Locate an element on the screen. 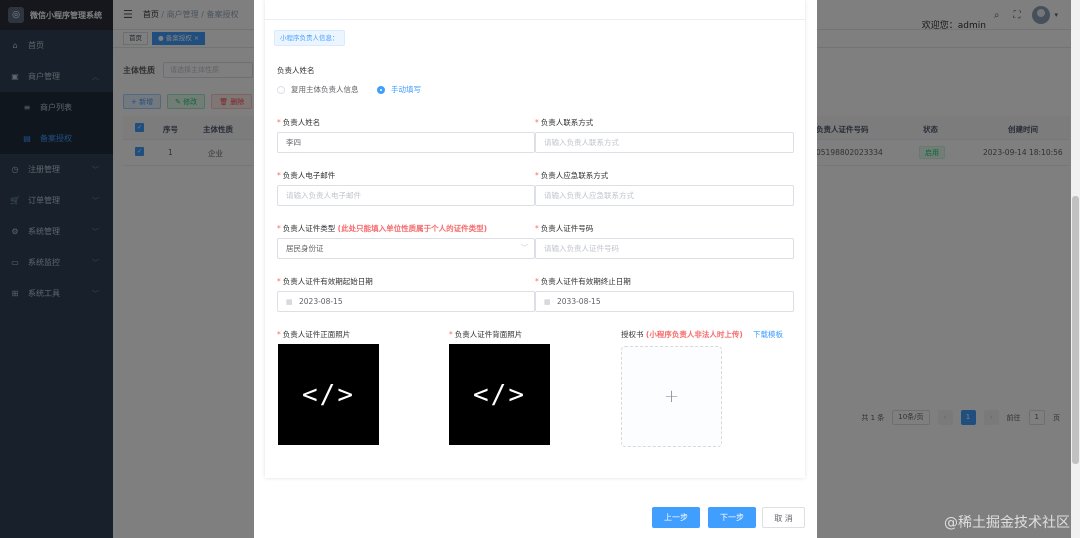  next-step-button: 下一步 is located at coordinates (732, 517).